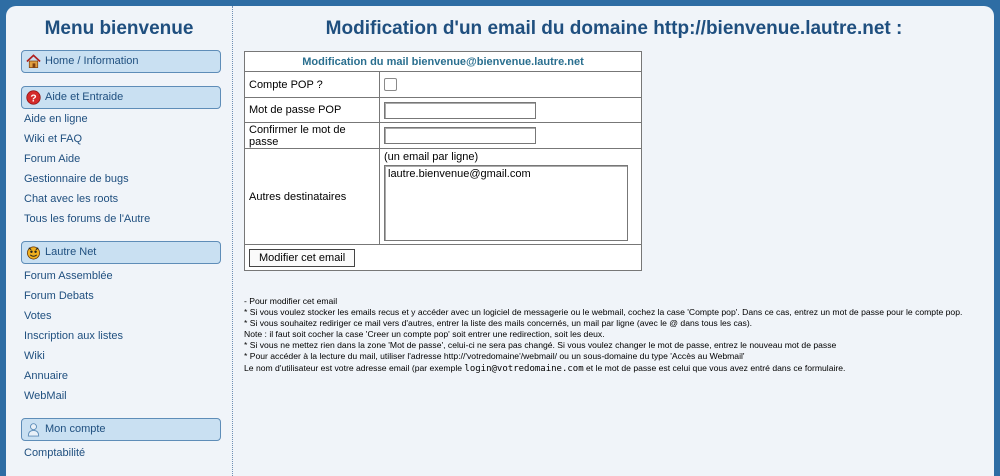  I want to click on sidebar-item-wiki: Wiki, so click(128, 356).